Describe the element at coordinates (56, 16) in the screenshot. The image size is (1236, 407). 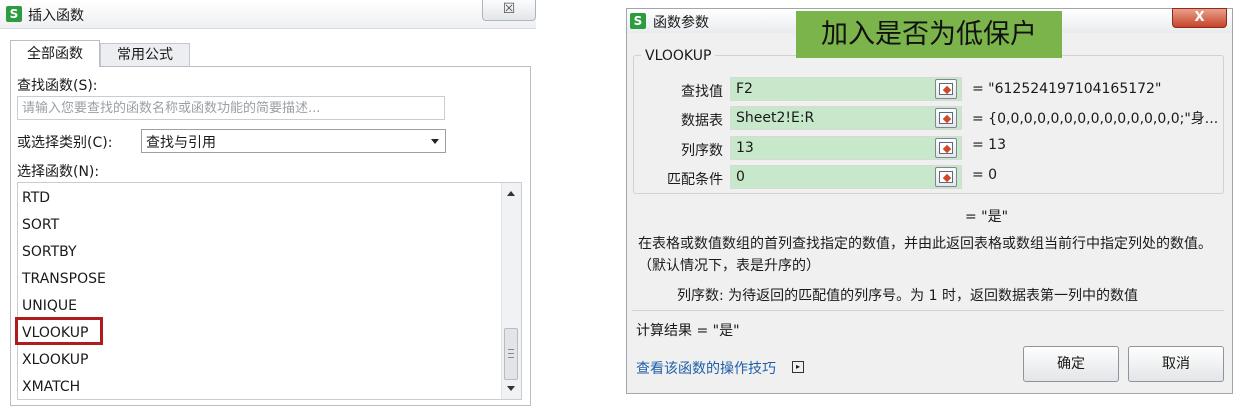
I see `insert-dialog-title: 插入函数` at that location.